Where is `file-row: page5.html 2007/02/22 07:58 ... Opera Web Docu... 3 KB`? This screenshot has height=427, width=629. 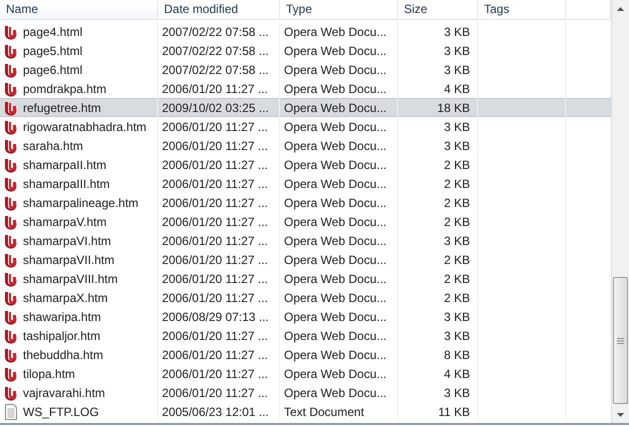 file-row: page5.html 2007/02/22 07:58 ... Opera Web Docu... 3 KB is located at coordinates (305, 50).